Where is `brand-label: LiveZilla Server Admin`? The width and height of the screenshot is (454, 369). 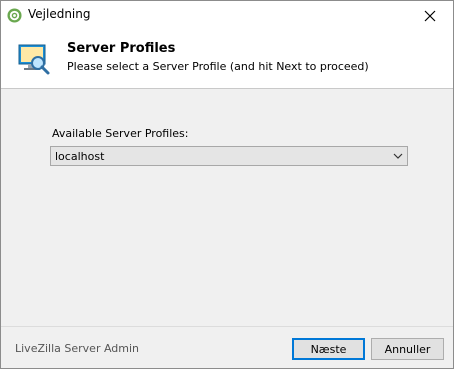 brand-label: LiveZilla Server Admin is located at coordinates (77, 348).